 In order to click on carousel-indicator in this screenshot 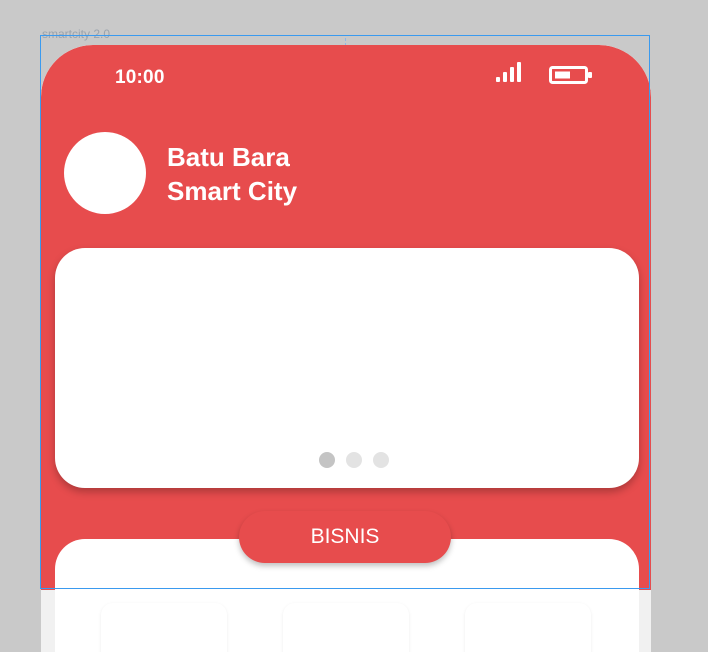, I will do `click(354, 460)`.